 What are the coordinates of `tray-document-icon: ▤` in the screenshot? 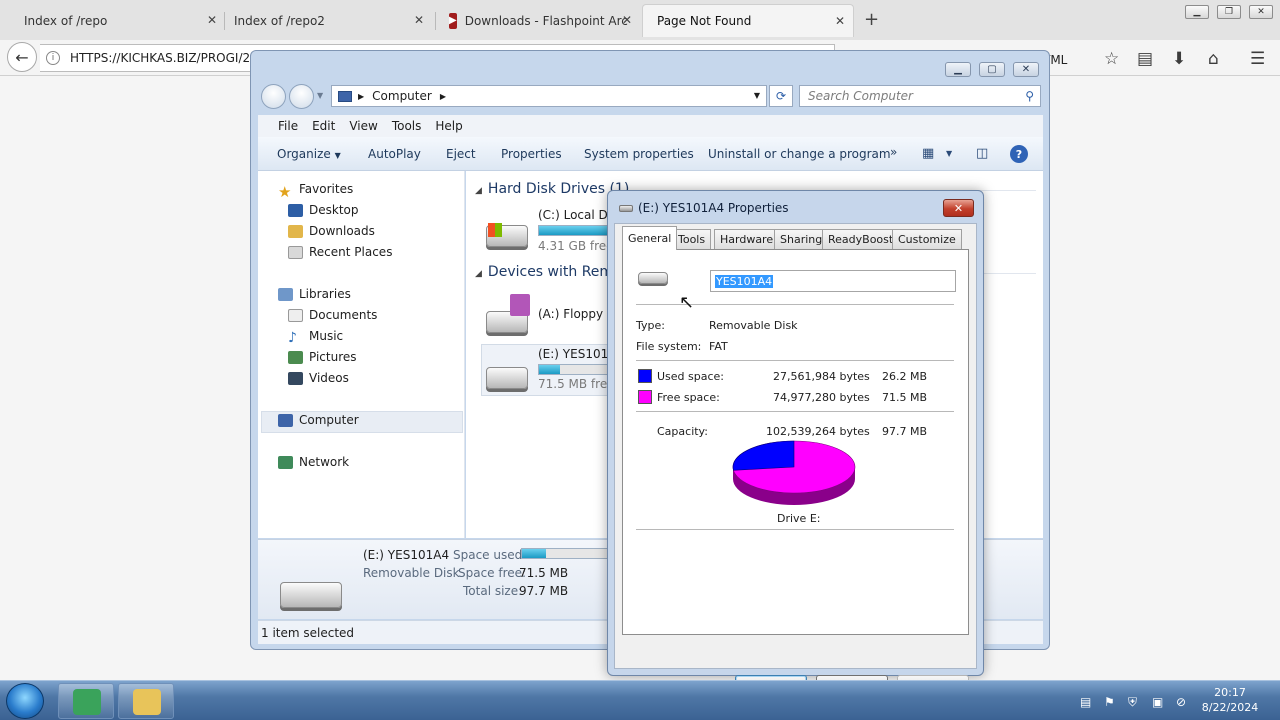 It's located at (1085, 702).